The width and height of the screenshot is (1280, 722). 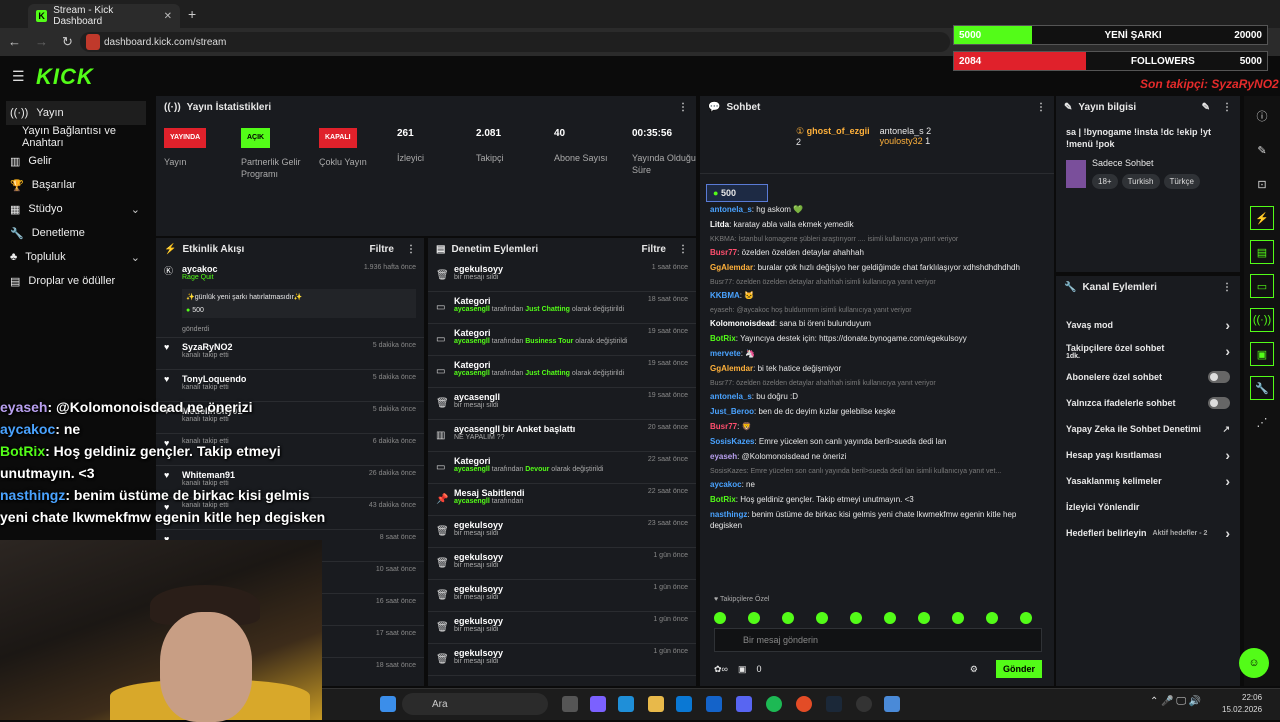 I want to click on sidebar-item-drops: ▤ Droplar ve ödüller, so click(x=76, y=281).